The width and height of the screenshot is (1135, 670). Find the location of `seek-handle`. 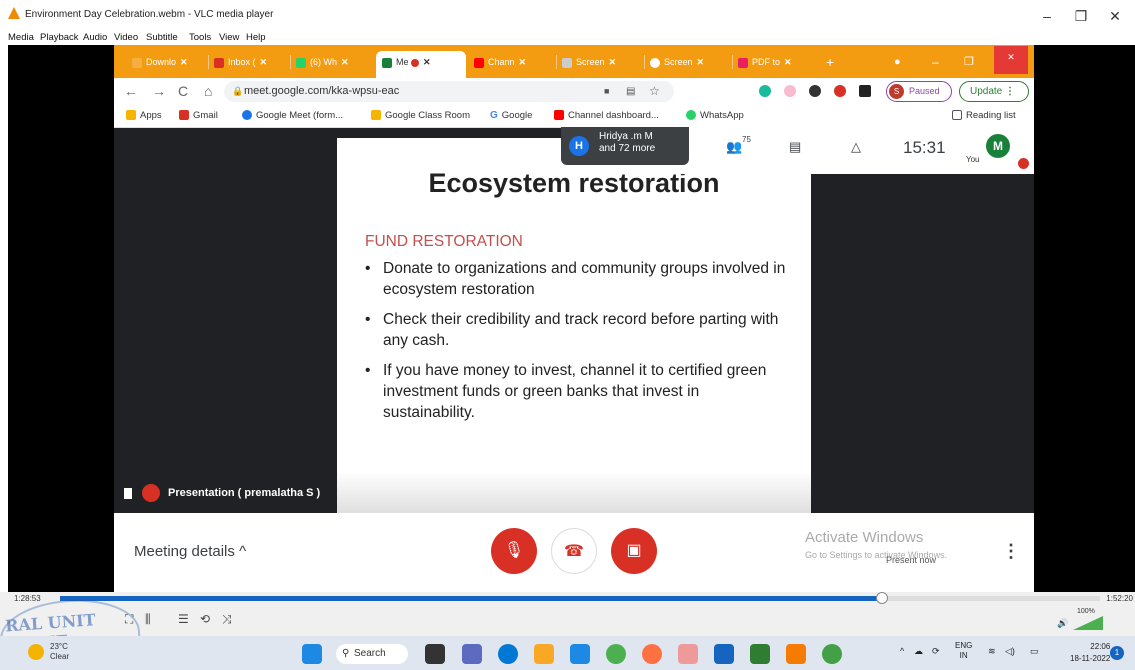

seek-handle is located at coordinates (881, 598).